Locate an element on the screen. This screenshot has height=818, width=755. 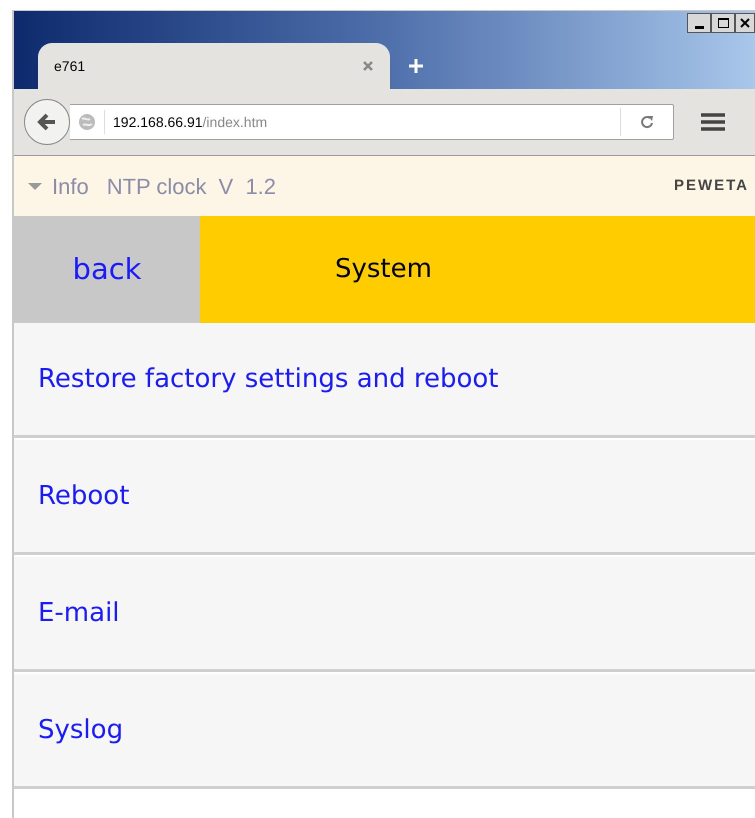
menu-item: Syslog is located at coordinates (384, 731).